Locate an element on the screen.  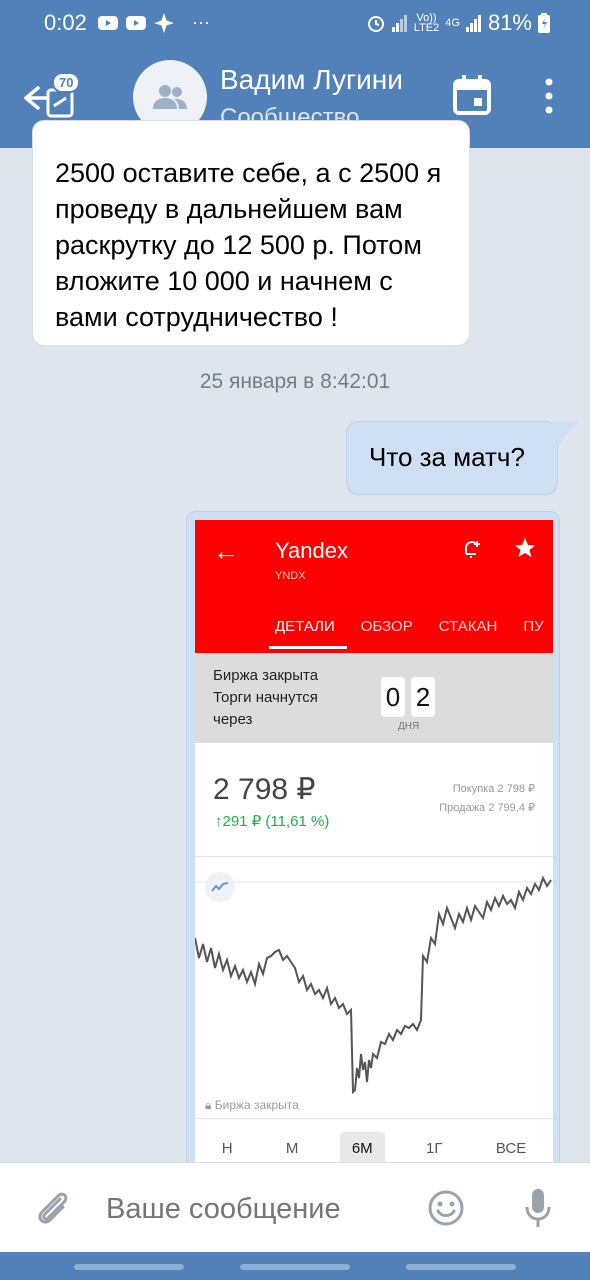
period-week: Н is located at coordinates (227, 1148).